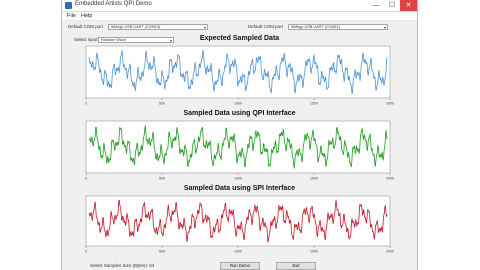 The width and height of the screenshot is (480, 270). I want to click on page-background-left, so click(30, 135).